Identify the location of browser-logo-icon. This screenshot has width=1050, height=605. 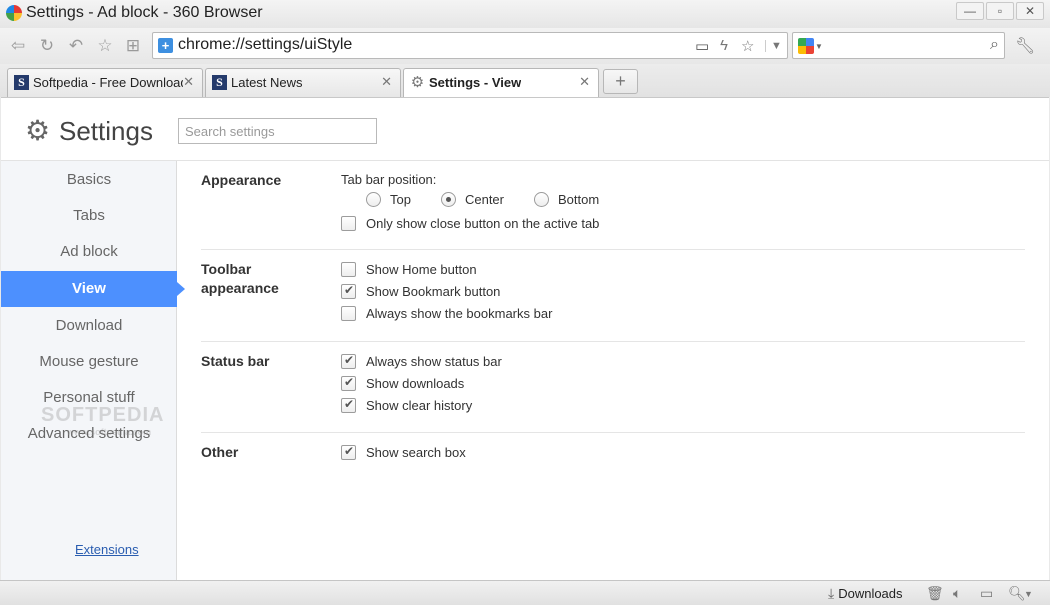
(14, 13).